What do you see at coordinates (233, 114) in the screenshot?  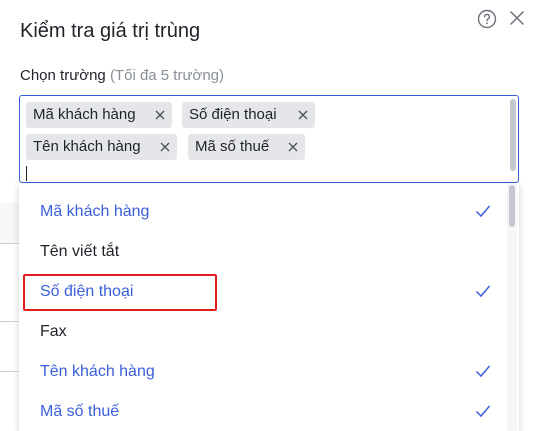 I see `tag-label: Số điện thoại` at bounding box center [233, 114].